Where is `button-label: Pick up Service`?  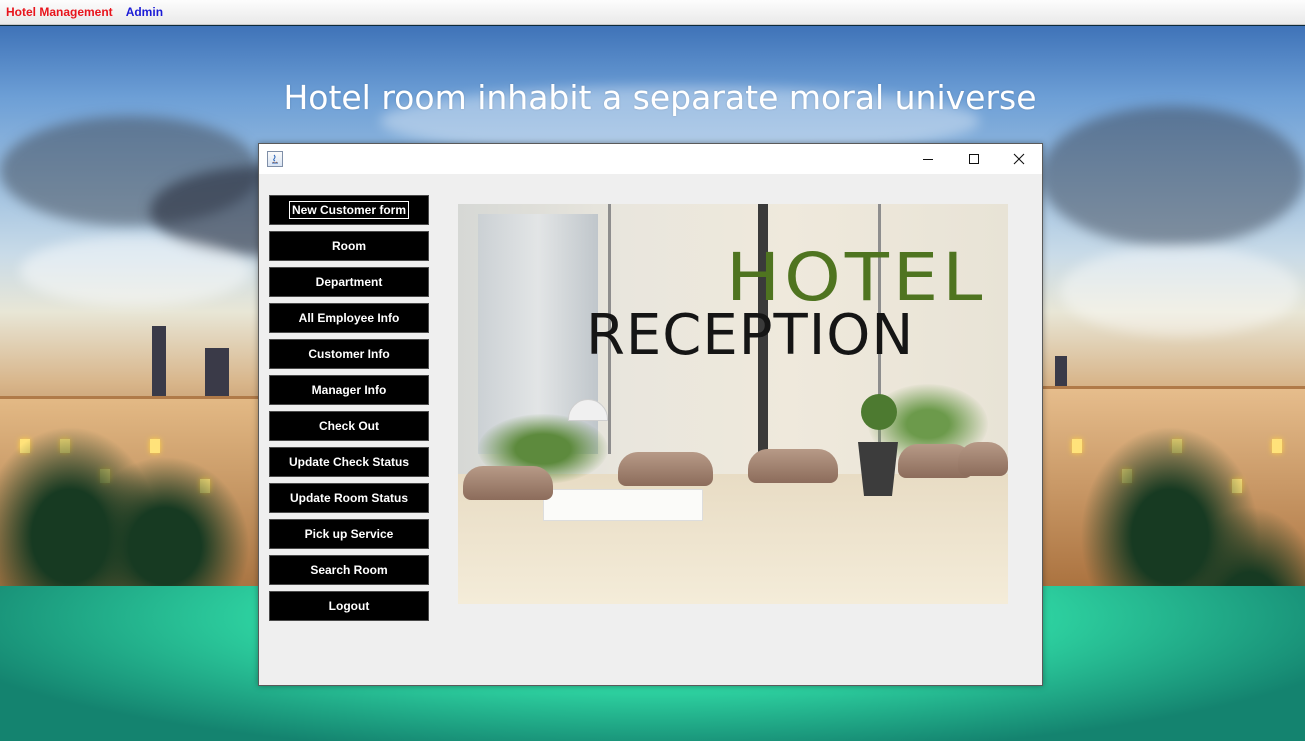 button-label: Pick up Service is located at coordinates (349, 534).